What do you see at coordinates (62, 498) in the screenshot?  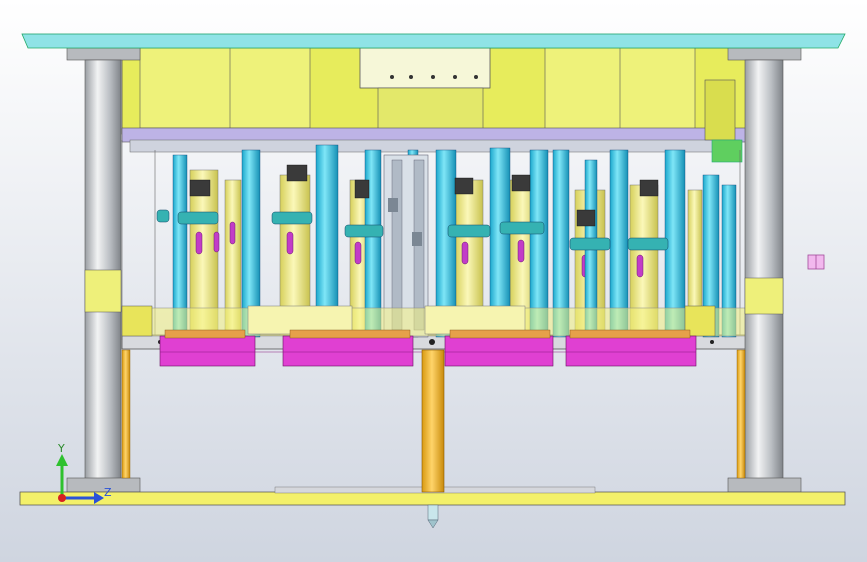 I see `x-axis-dot` at bounding box center [62, 498].